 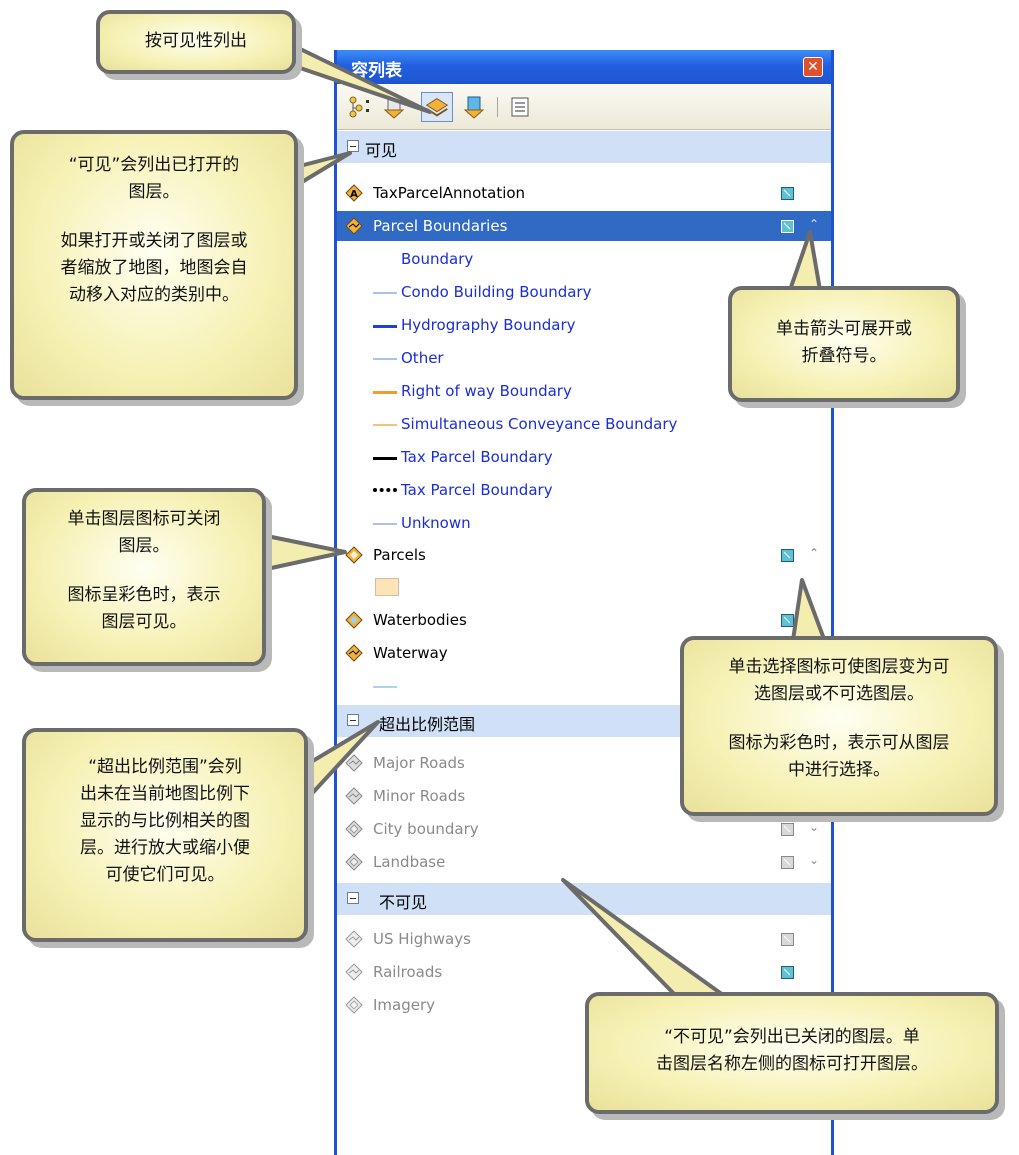 What do you see at coordinates (805, 261) in the screenshot?
I see `pointer-expand` at bounding box center [805, 261].